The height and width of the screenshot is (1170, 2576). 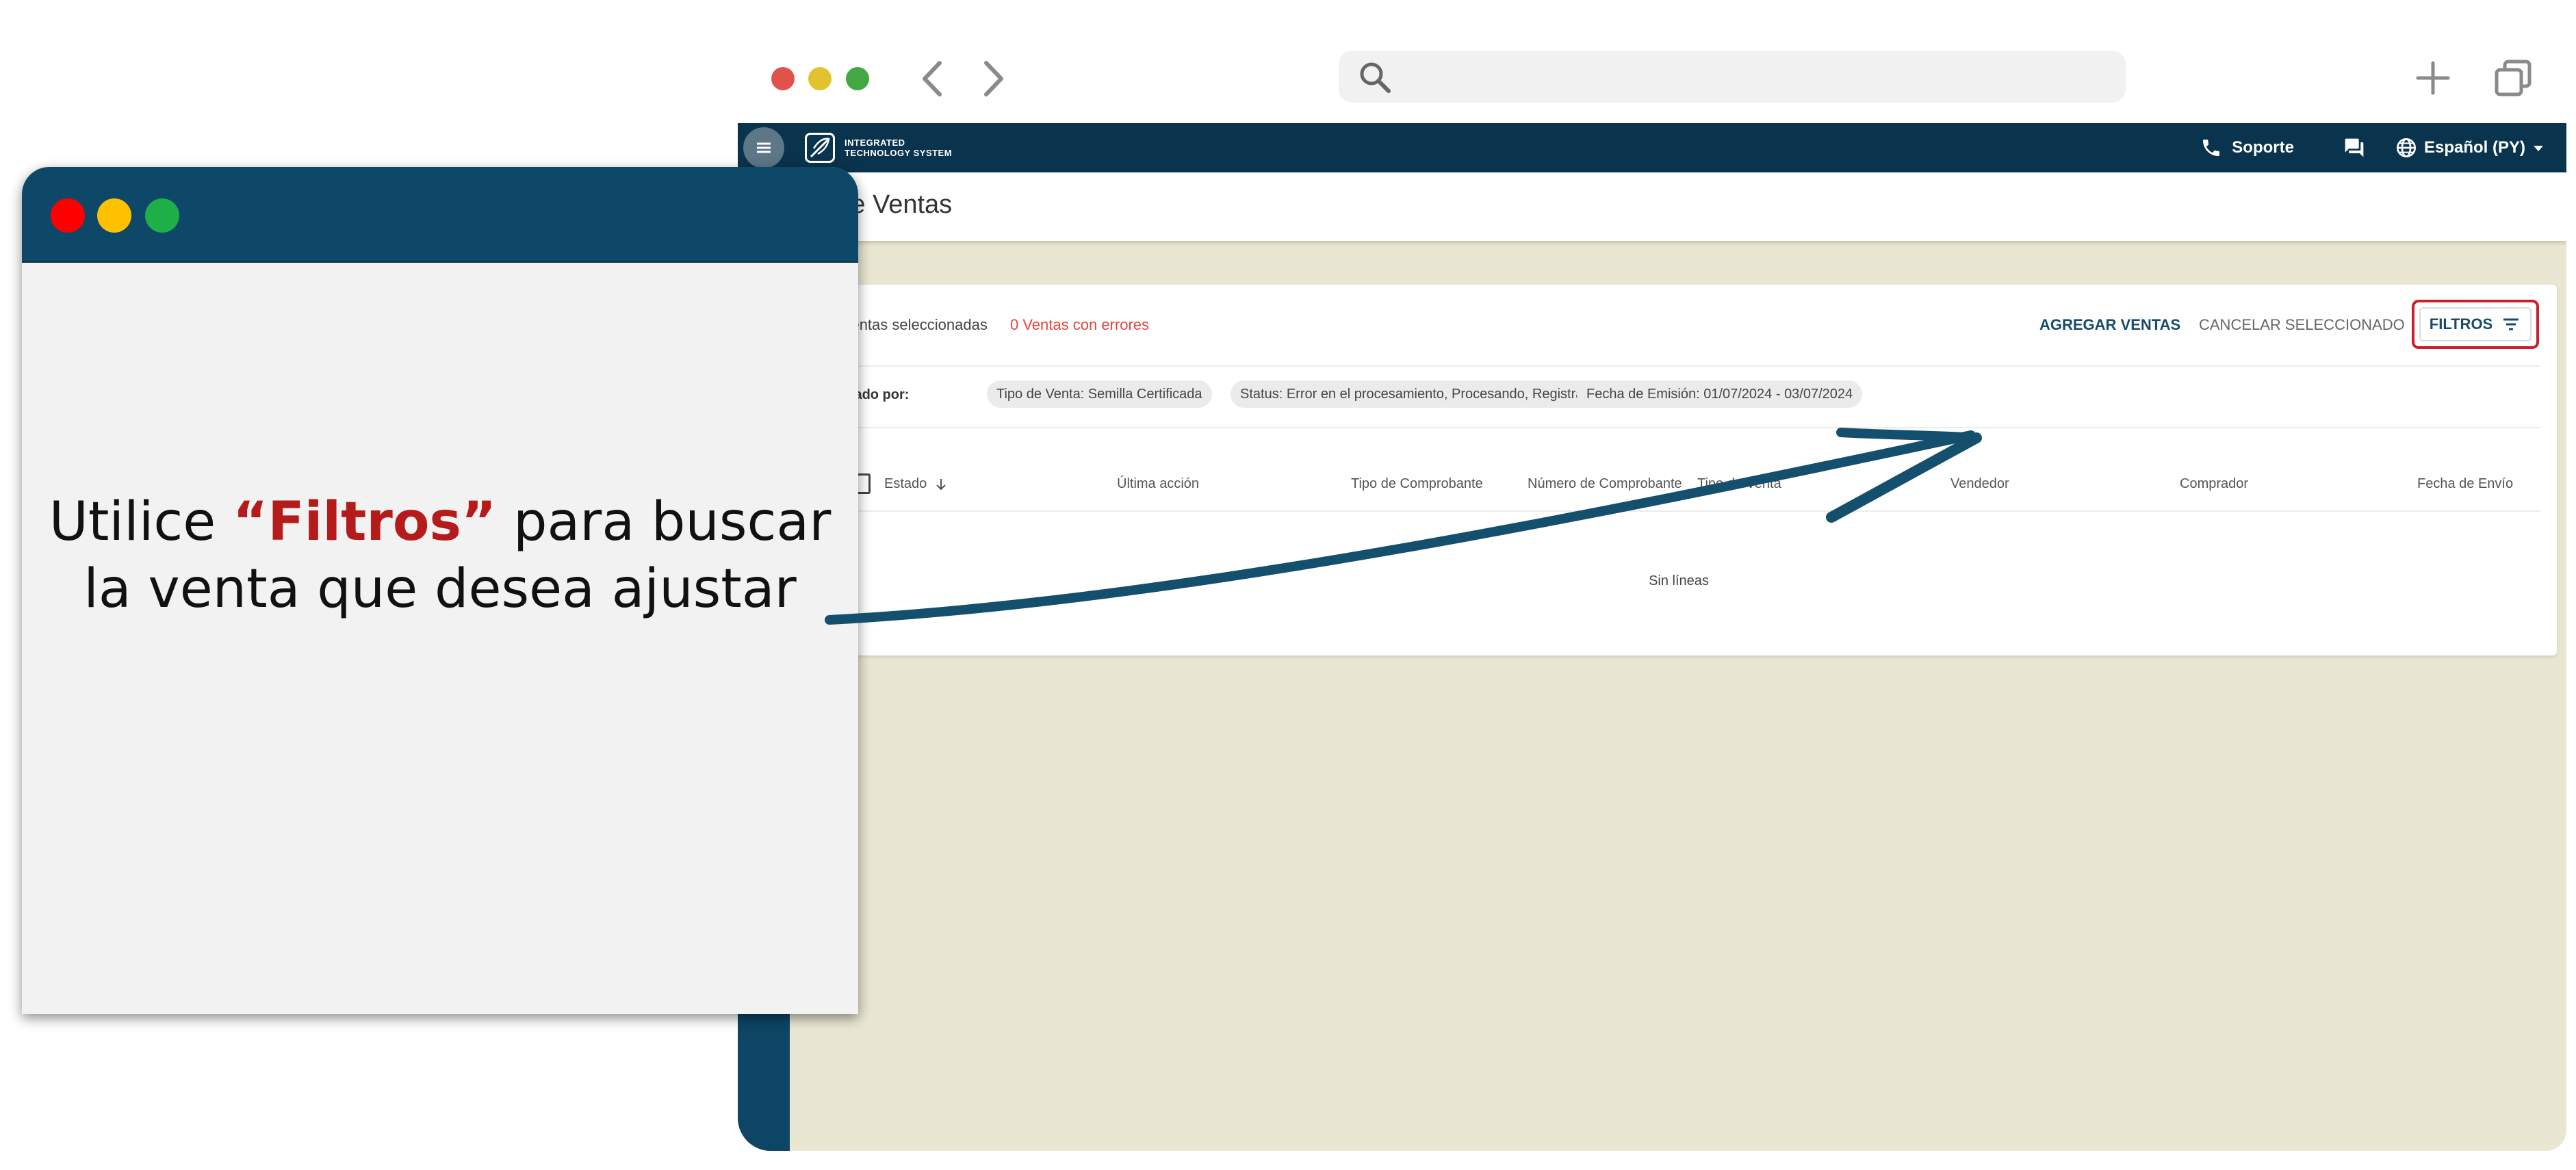 What do you see at coordinates (440, 215) in the screenshot?
I see `callout-titlebar` at bounding box center [440, 215].